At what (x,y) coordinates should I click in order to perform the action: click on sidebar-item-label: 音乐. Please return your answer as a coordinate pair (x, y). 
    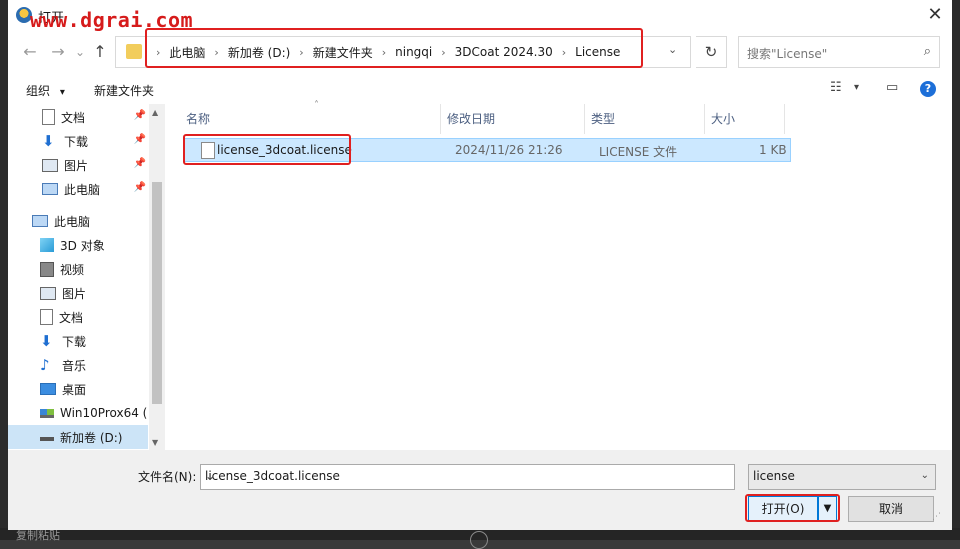
    Looking at the image, I should click on (74, 365).